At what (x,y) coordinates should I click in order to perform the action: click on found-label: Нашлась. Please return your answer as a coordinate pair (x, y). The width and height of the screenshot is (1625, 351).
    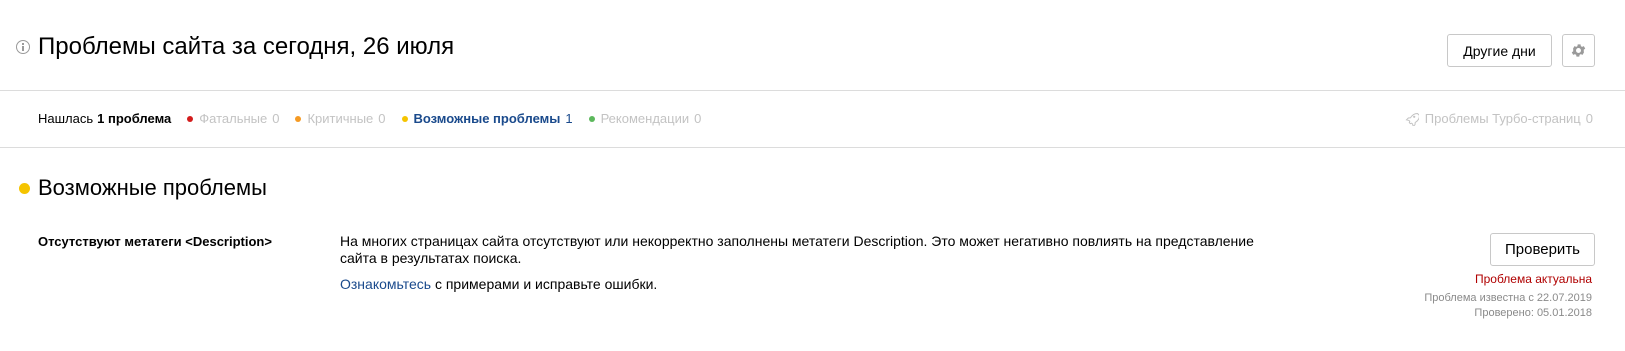
    Looking at the image, I should click on (66, 118).